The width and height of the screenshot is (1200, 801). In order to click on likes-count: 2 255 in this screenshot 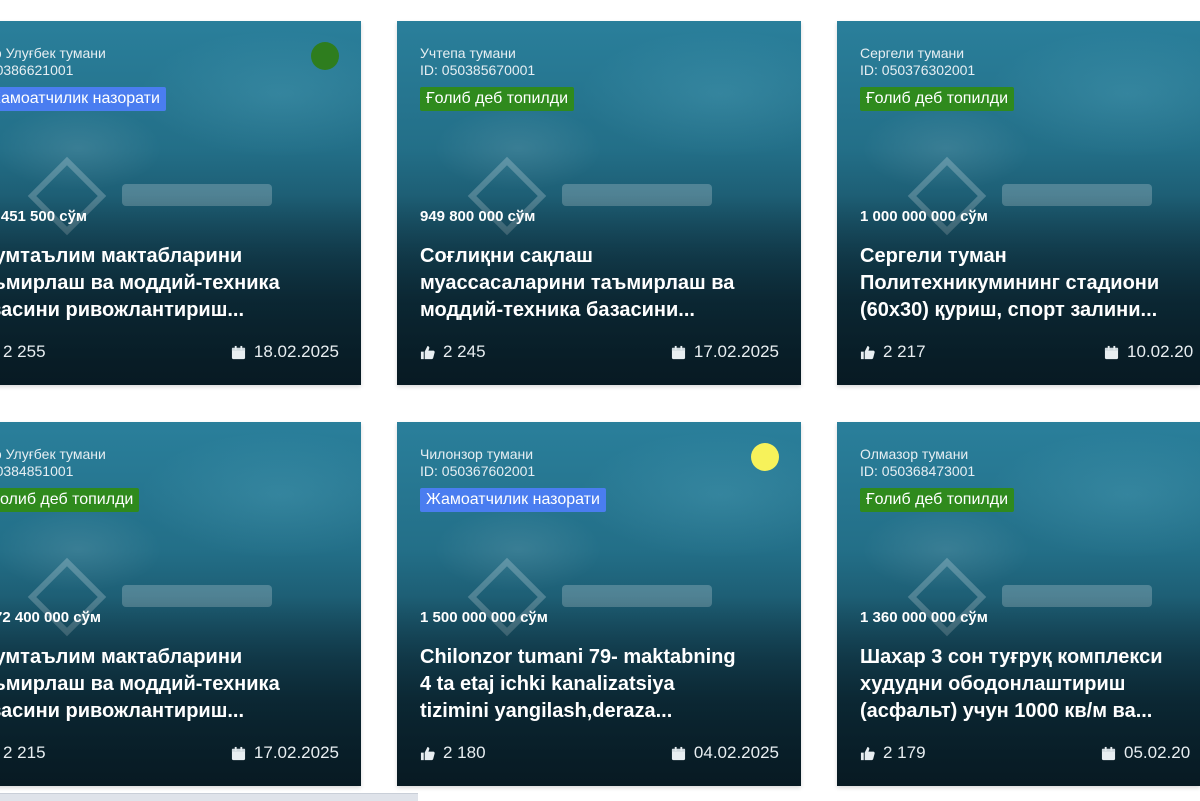, I will do `click(24, 351)`.